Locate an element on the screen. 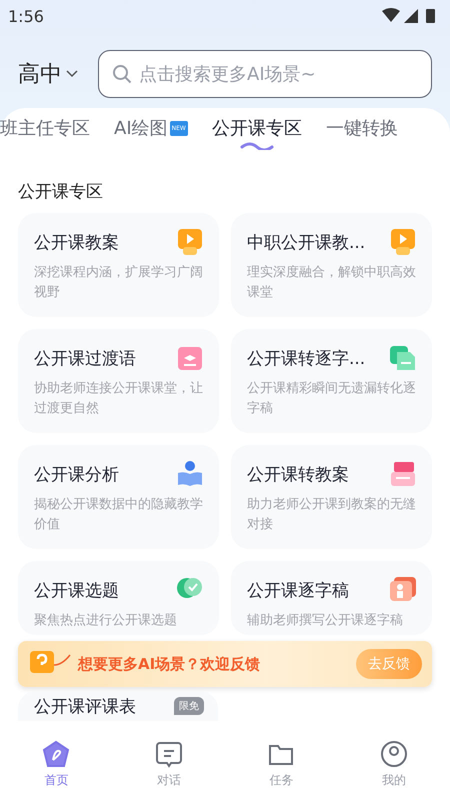  status-time: 1:56 is located at coordinates (26, 16).